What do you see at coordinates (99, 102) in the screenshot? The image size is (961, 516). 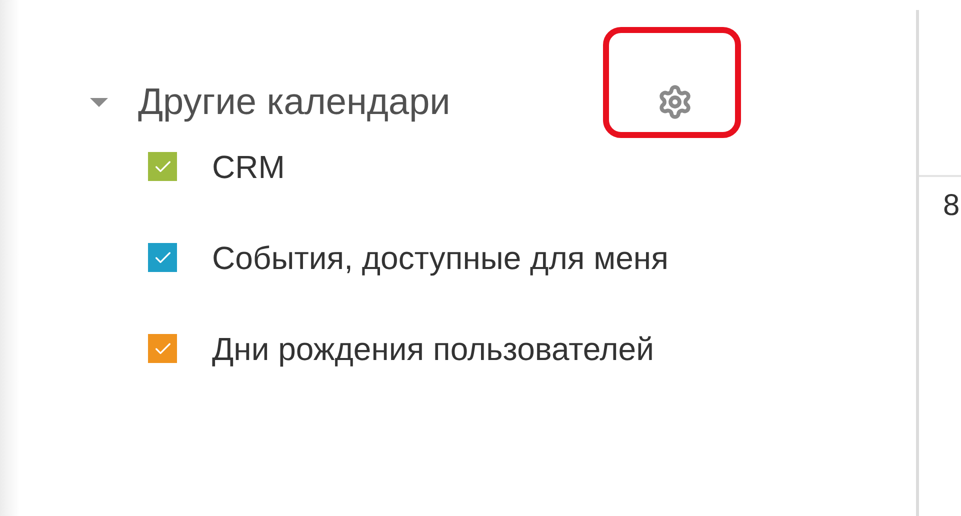 I see `caret-icon` at bounding box center [99, 102].